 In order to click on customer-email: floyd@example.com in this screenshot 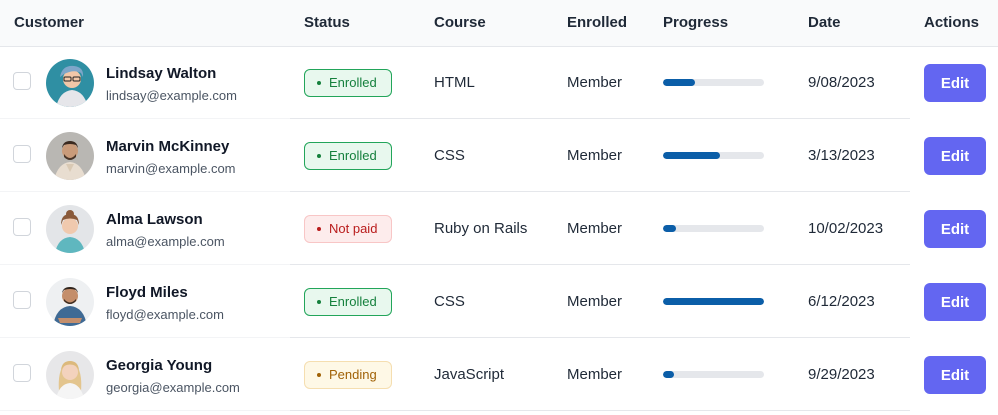, I will do `click(165, 314)`.